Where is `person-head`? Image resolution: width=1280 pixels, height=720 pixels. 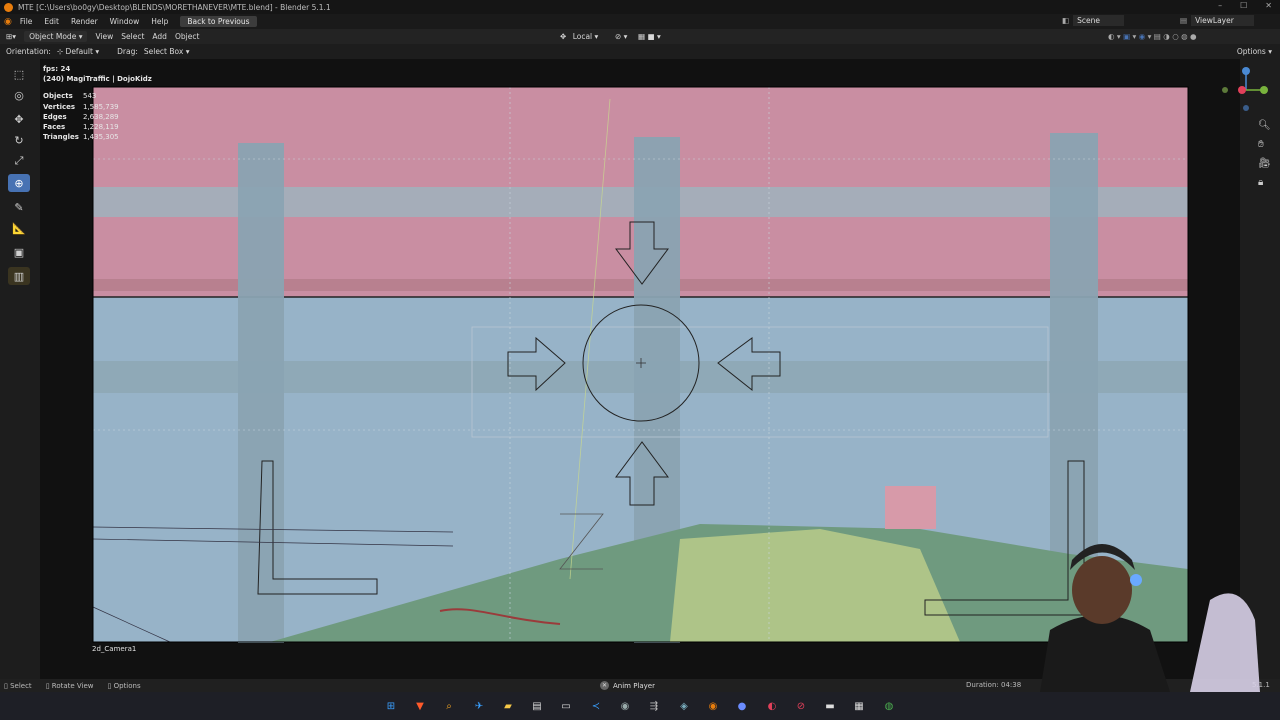 person-head is located at coordinates (1102, 590).